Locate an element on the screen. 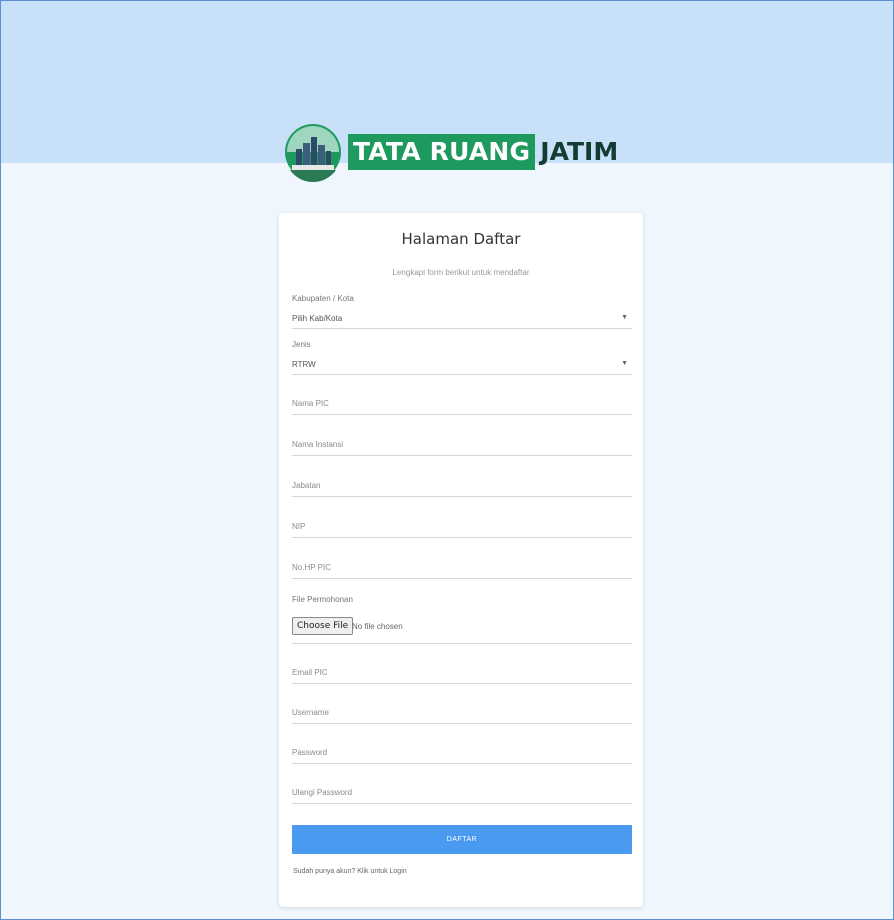  no-hp-input is located at coordinates (462, 568).